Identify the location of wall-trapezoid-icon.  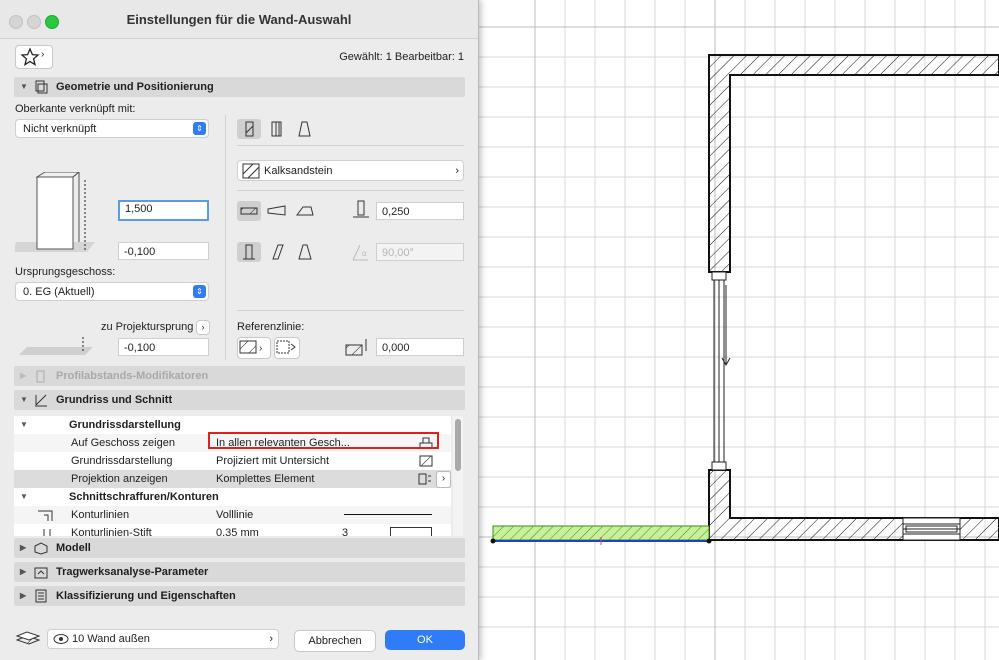
(276, 129).